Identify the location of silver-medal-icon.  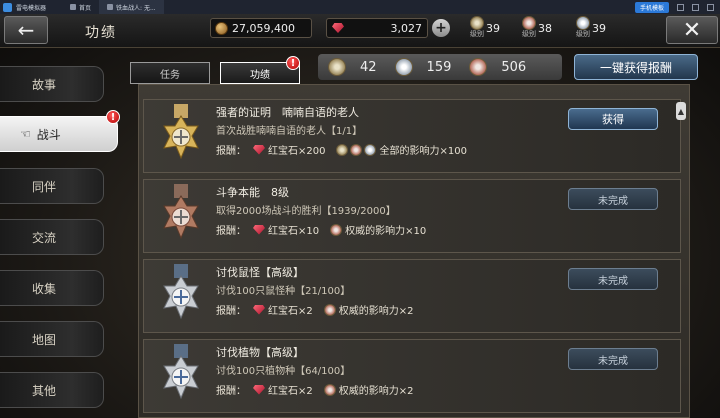
(181, 372).